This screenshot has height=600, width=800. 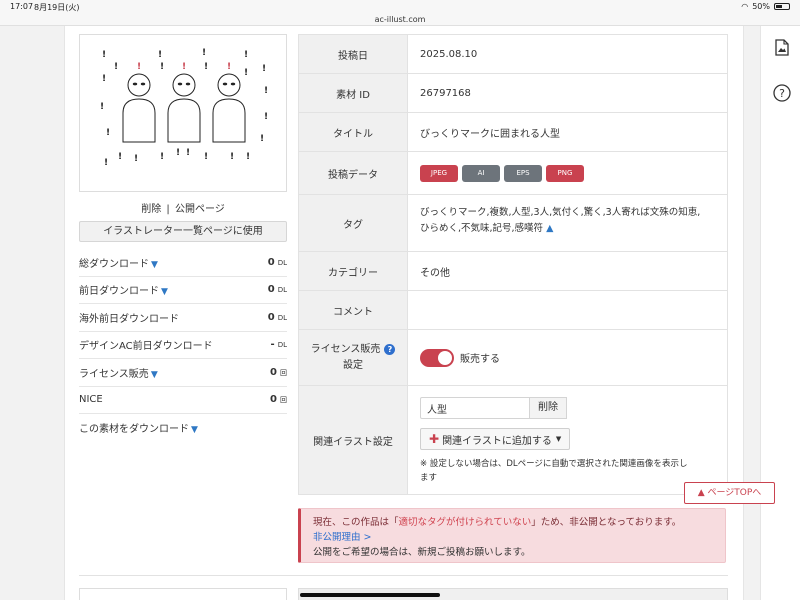 What do you see at coordinates (565, 173) in the screenshot?
I see `format-png-button: PNG` at bounding box center [565, 173].